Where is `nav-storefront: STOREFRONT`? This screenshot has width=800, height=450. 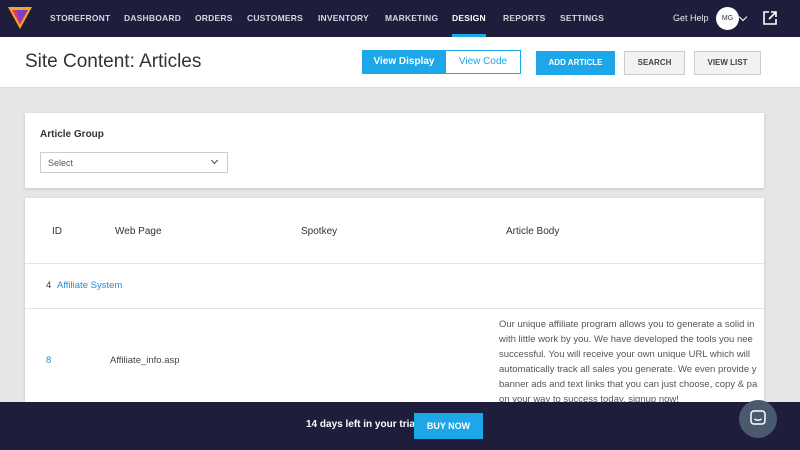 nav-storefront: STOREFRONT is located at coordinates (80, 18).